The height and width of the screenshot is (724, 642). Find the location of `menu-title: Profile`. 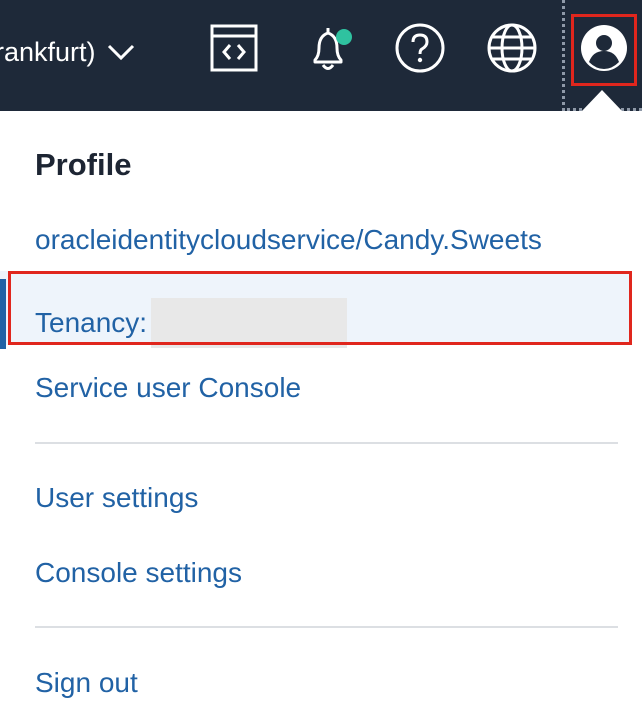

menu-title: Profile is located at coordinates (83, 164).